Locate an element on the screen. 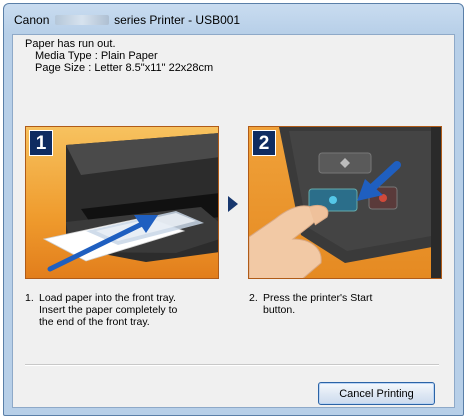  step-2-text-line-1: Press the printer's Start is located at coordinates (318, 298).